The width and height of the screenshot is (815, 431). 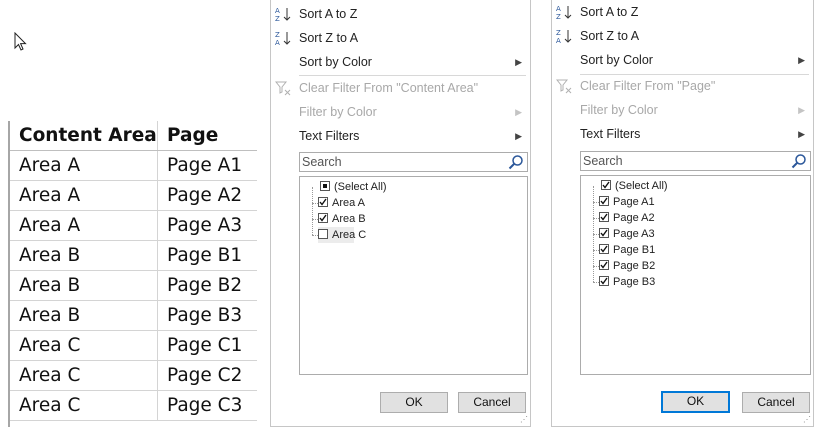 What do you see at coordinates (207, 315) in the screenshot?
I see `table-cell: Page B3` at bounding box center [207, 315].